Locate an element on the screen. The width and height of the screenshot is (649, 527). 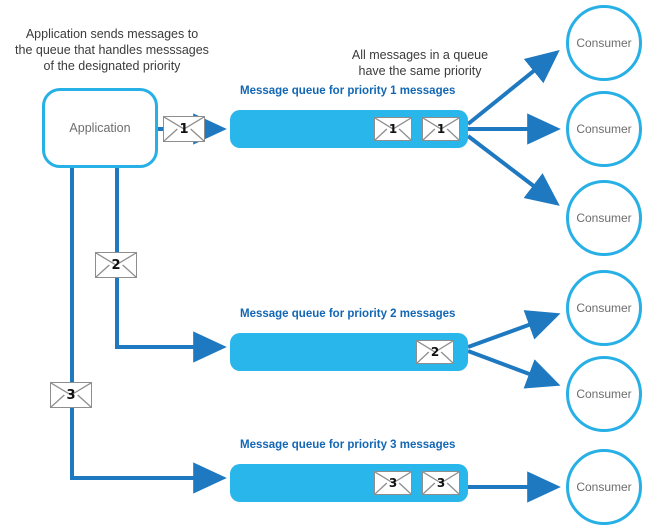
connector-queue2-consumer5 is located at coordinates (514, 369).